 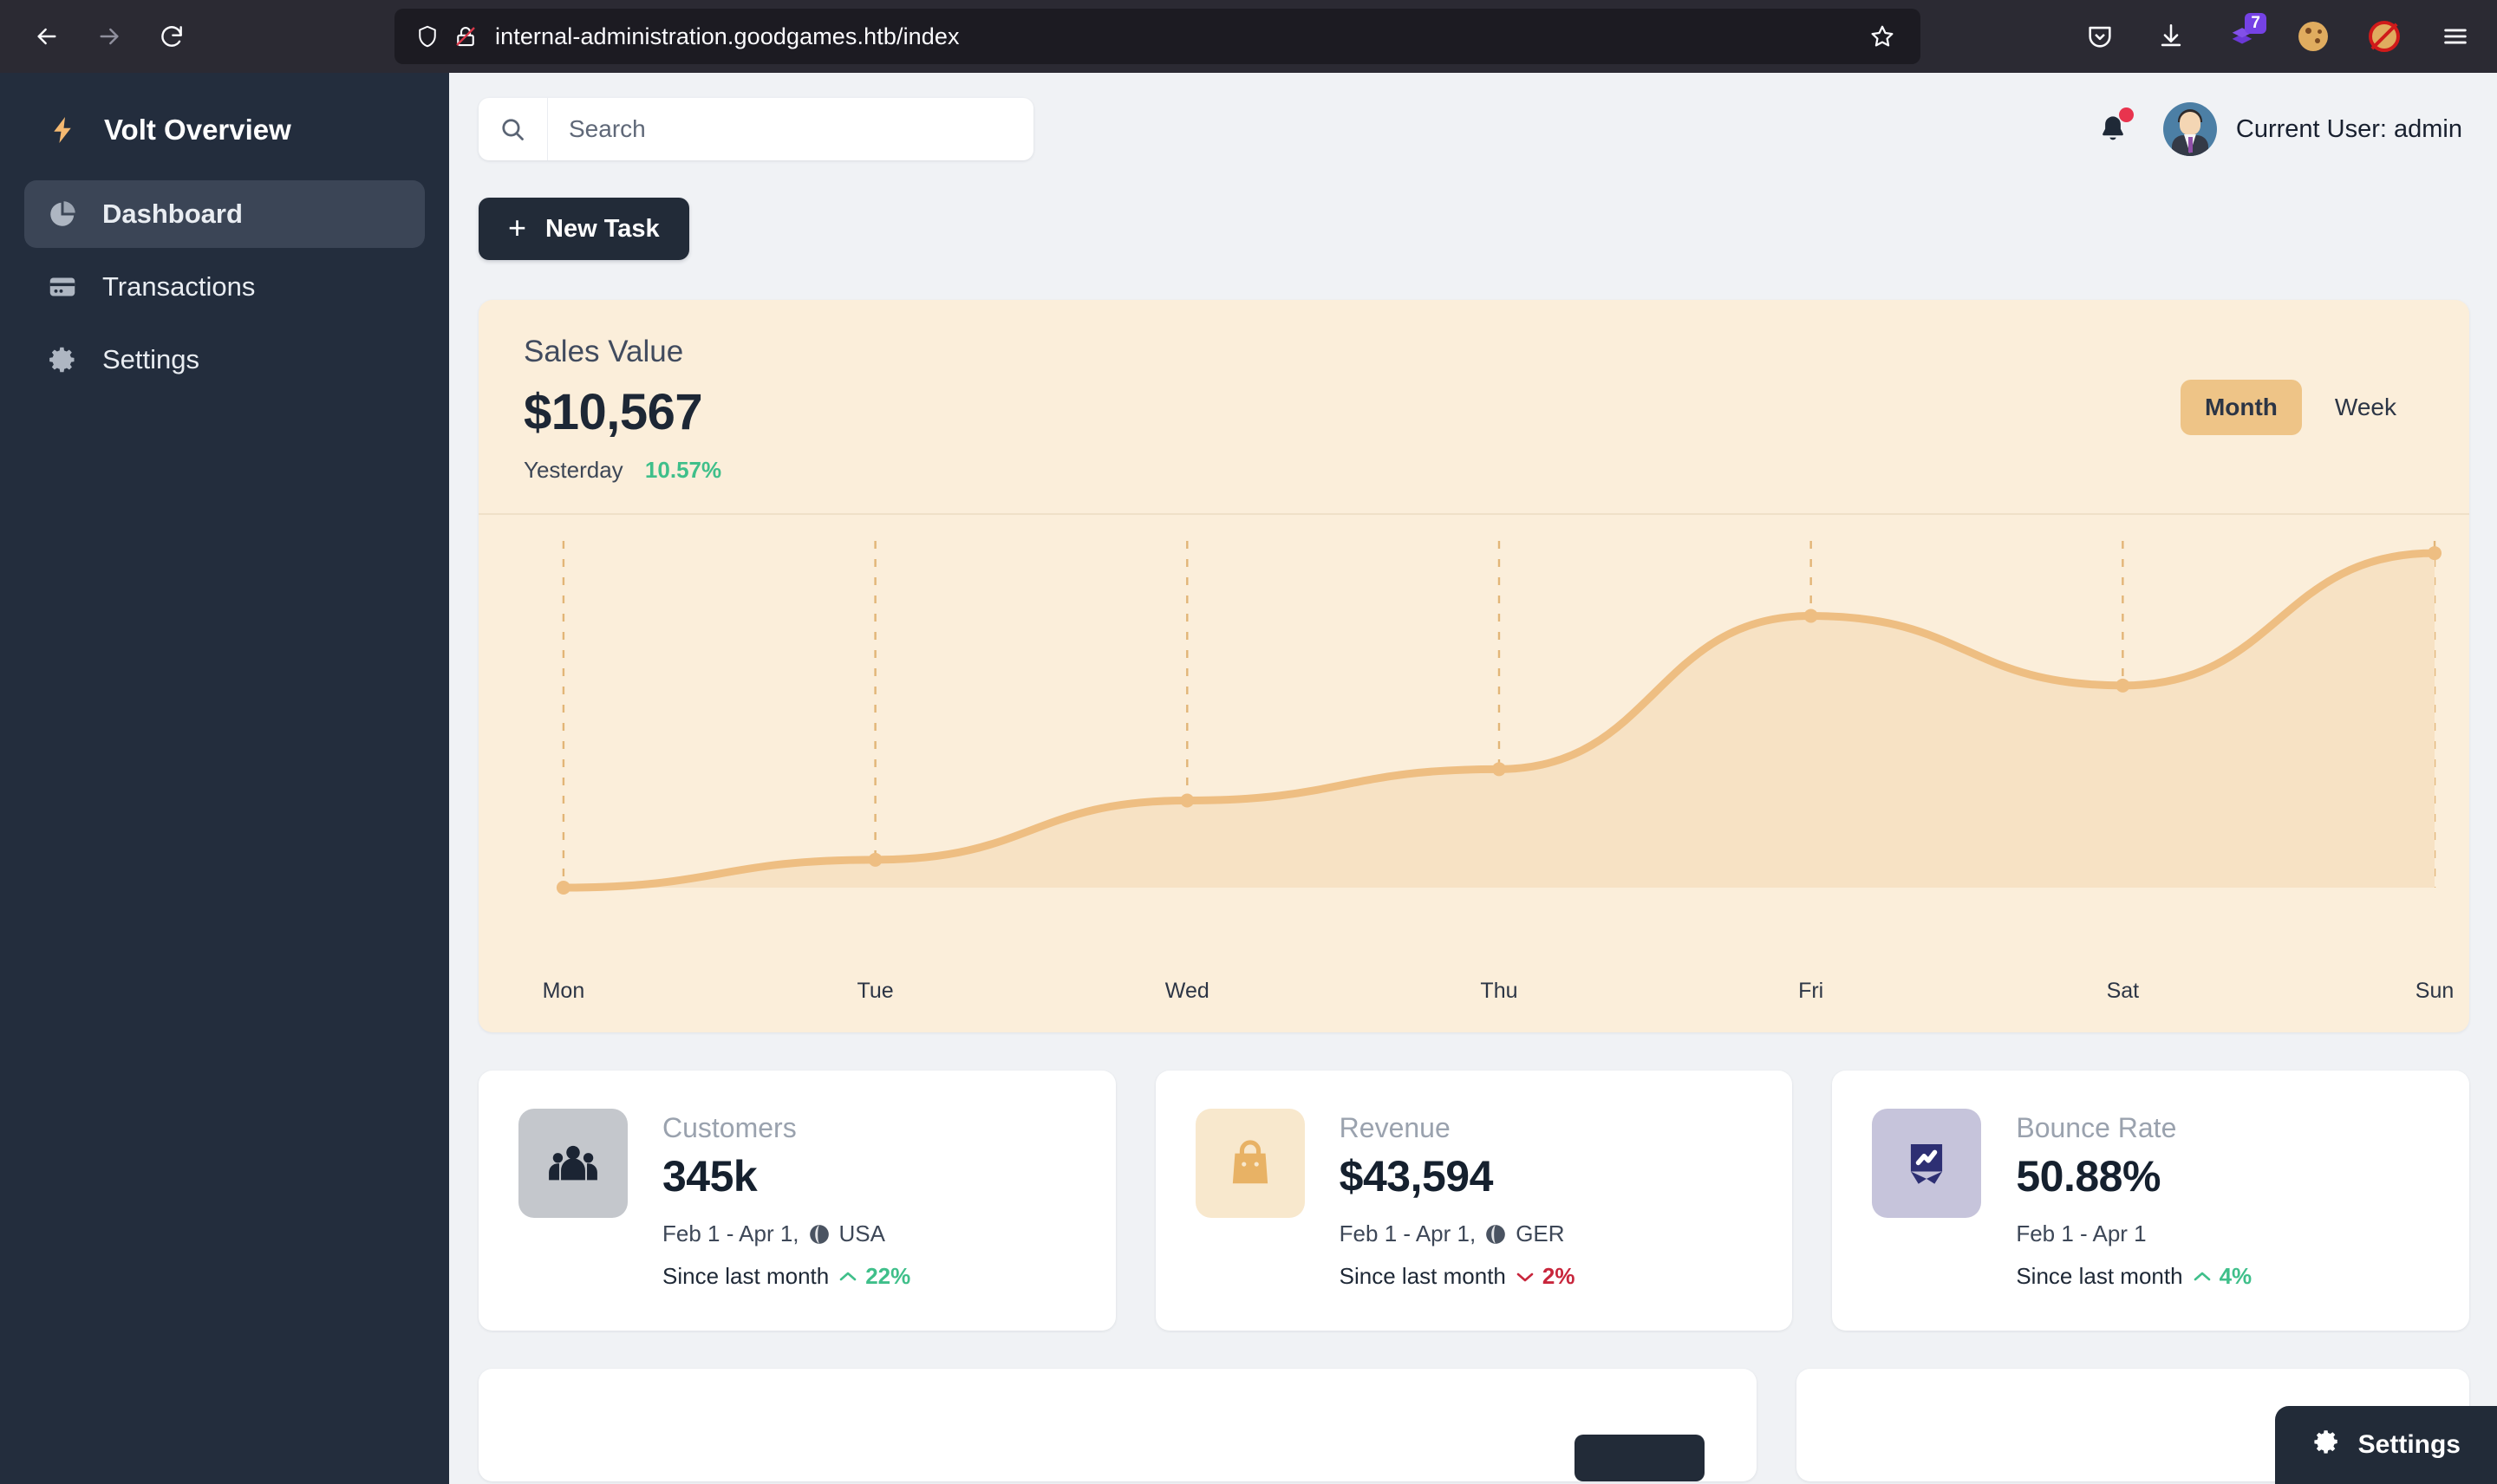 I want to click on settings-fab-button: Settings, so click(x=2385, y=1445).